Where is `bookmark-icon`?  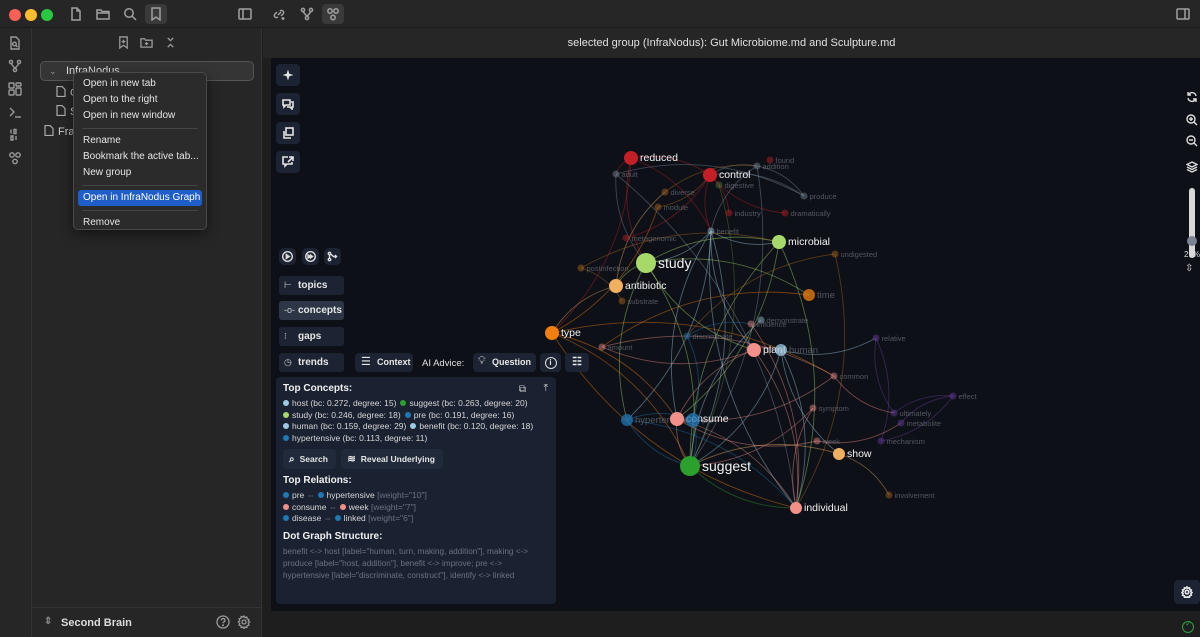
bookmark-icon is located at coordinates (156, 14).